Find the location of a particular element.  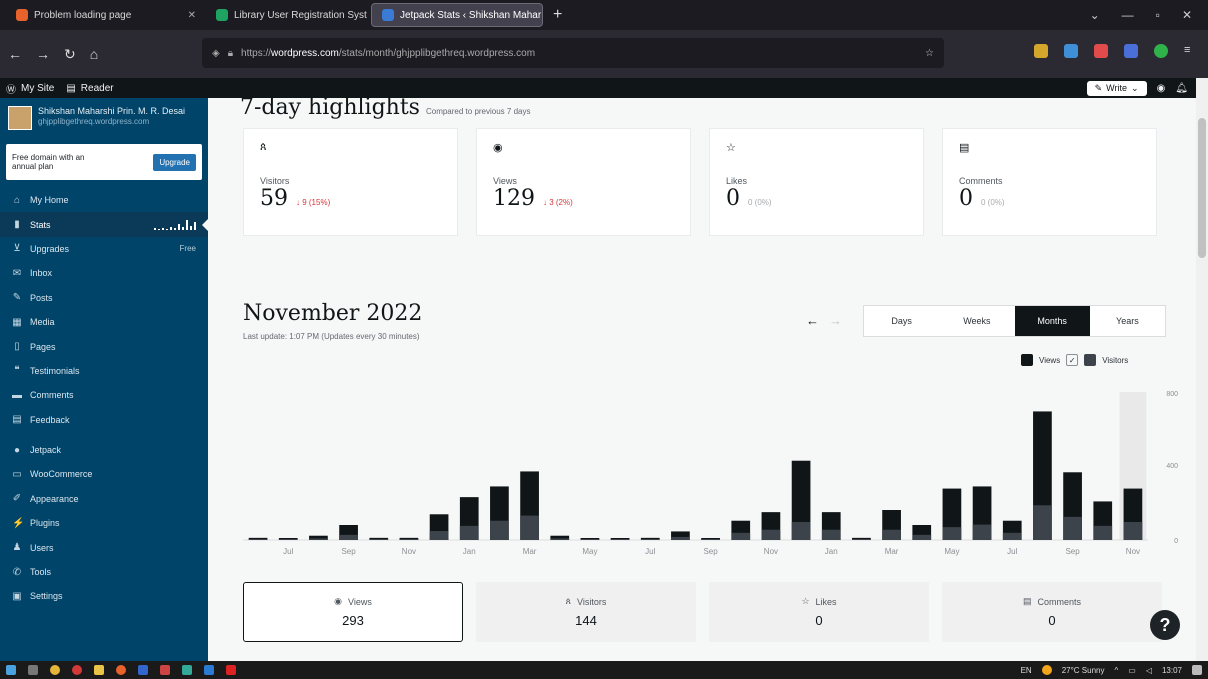

lock-icon: 🔒︎ is located at coordinates (230, 53).